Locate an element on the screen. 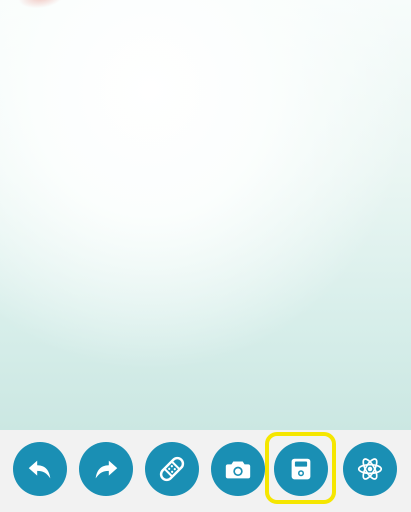  redo-arrow-icon is located at coordinates (106, 469).